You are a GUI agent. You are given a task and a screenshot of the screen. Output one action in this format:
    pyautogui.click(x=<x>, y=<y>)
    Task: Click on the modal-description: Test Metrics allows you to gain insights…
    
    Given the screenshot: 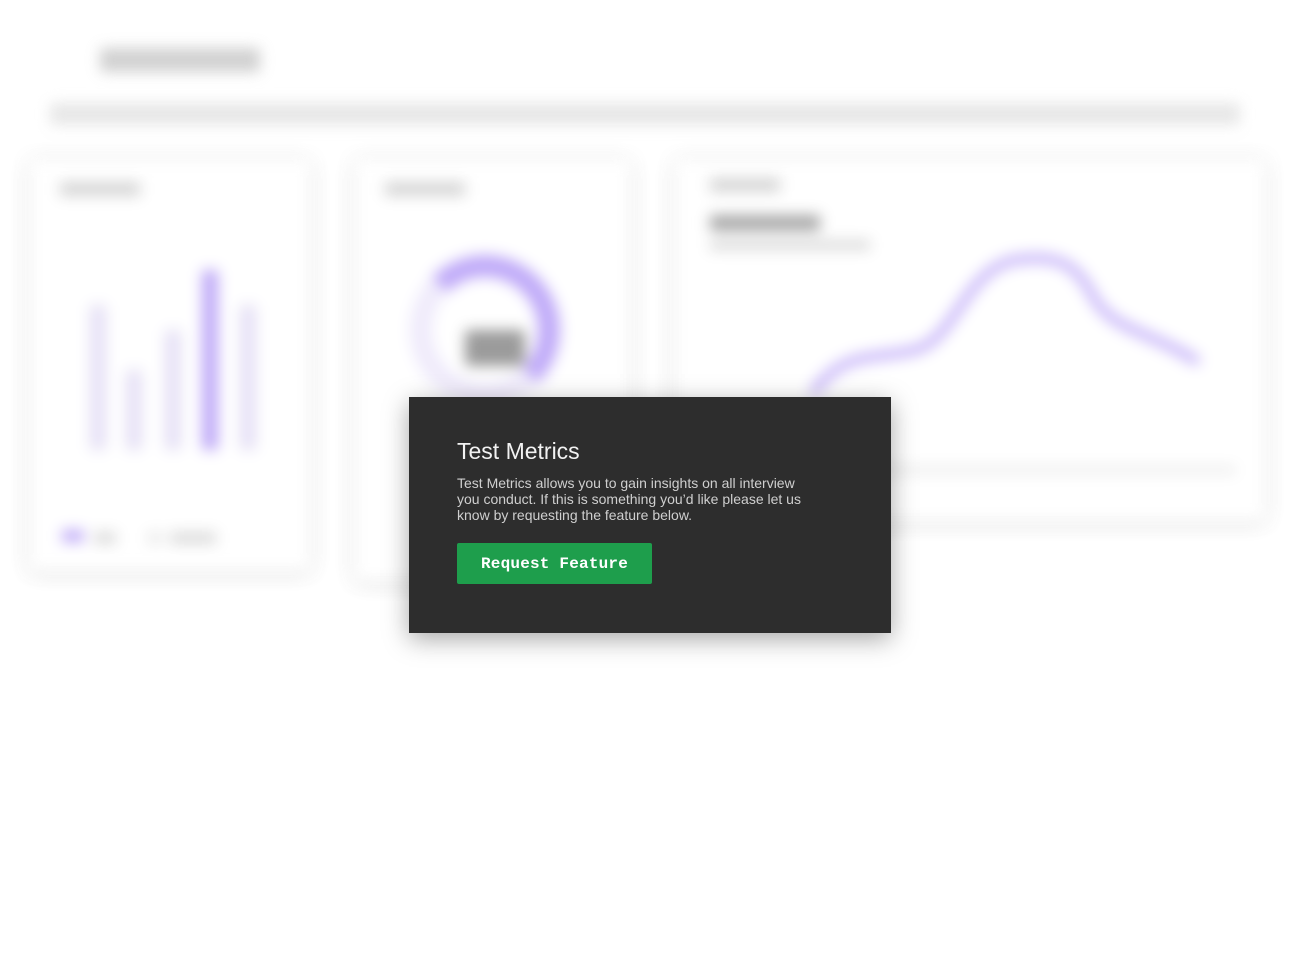 What is the action you would take?
    pyautogui.click(x=629, y=499)
    